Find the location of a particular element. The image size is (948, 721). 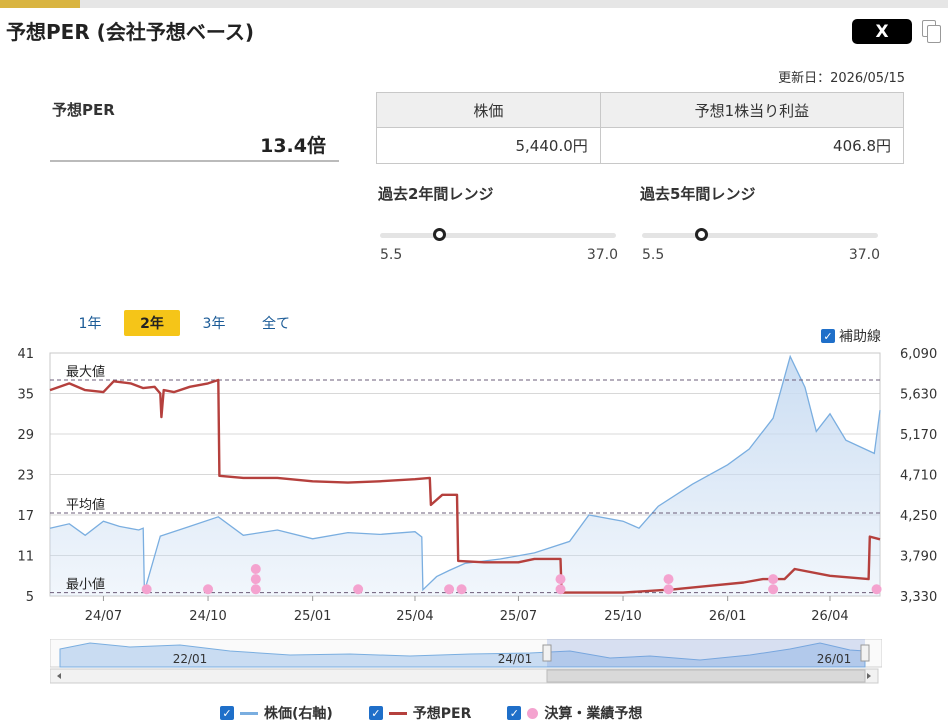

updated-date: 更新日：2026/05/15 is located at coordinates (841, 78).